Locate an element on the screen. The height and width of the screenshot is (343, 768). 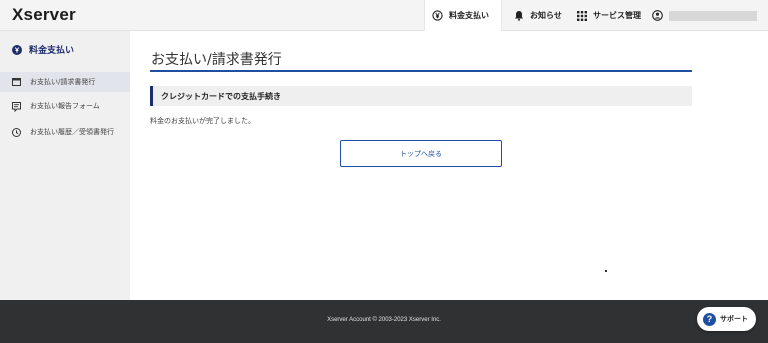
nav-service-management: サービス管理 is located at coordinates (609, 15).